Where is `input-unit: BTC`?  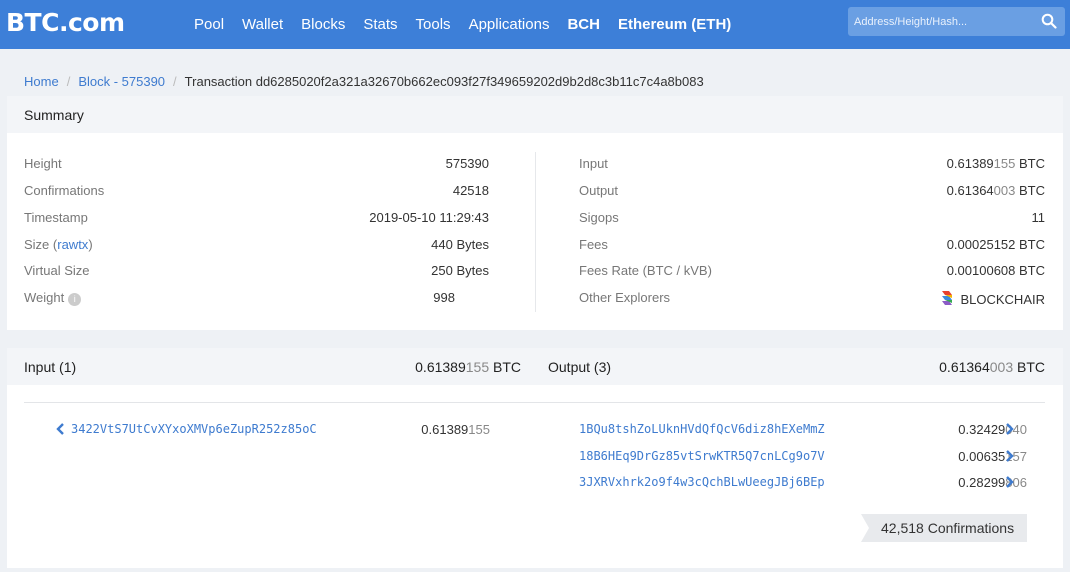 input-unit: BTC is located at coordinates (1032, 163).